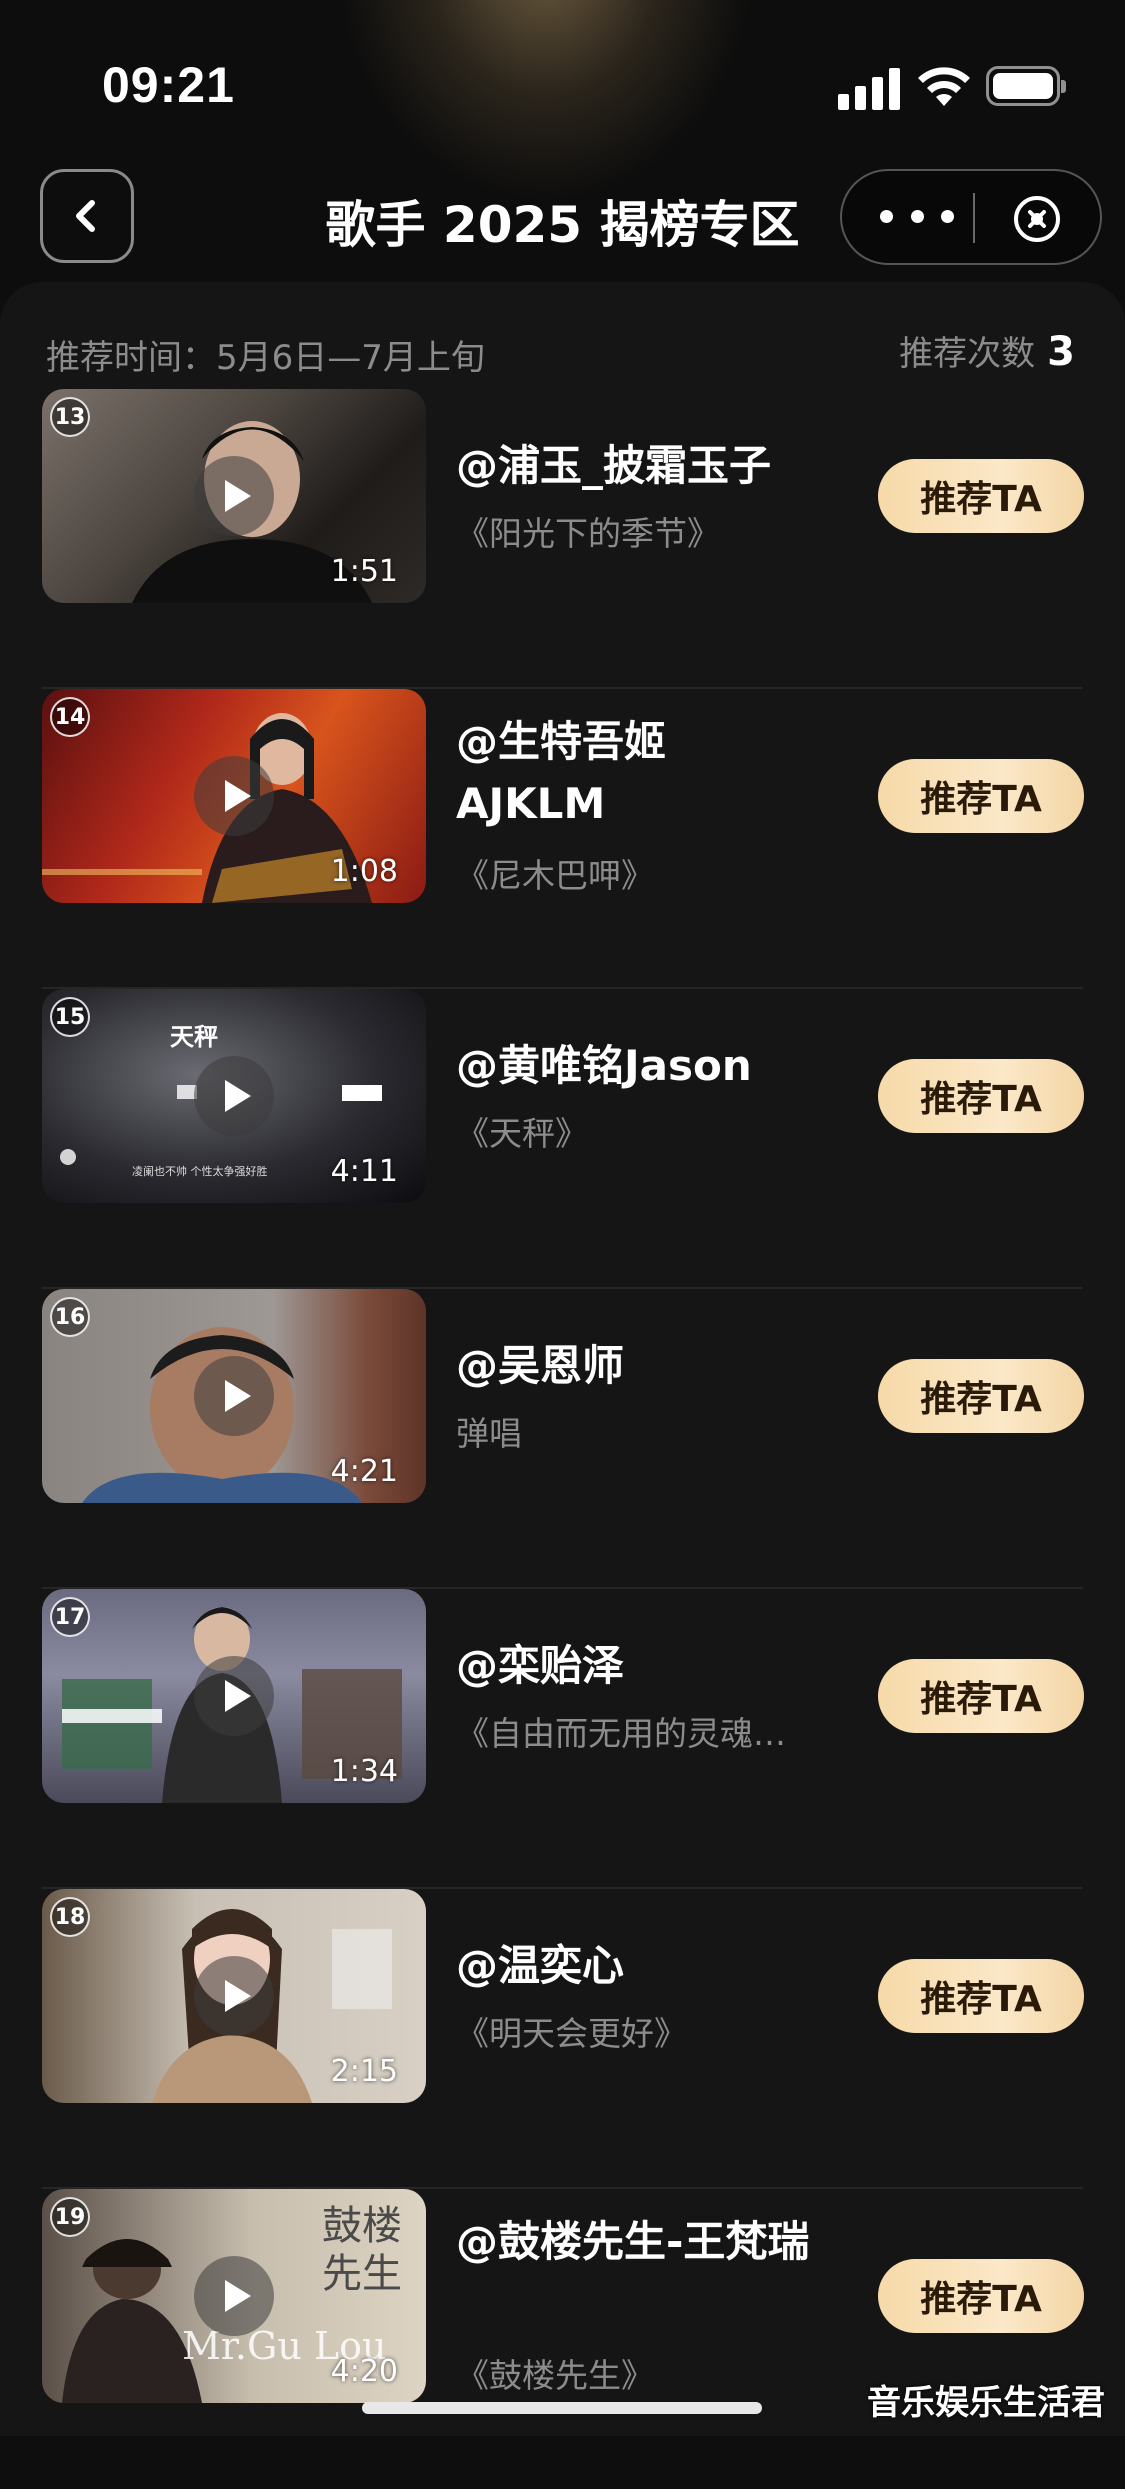  What do you see at coordinates (986, 2403) in the screenshot?
I see `watermark-text: 音乐娱乐生活君` at bounding box center [986, 2403].